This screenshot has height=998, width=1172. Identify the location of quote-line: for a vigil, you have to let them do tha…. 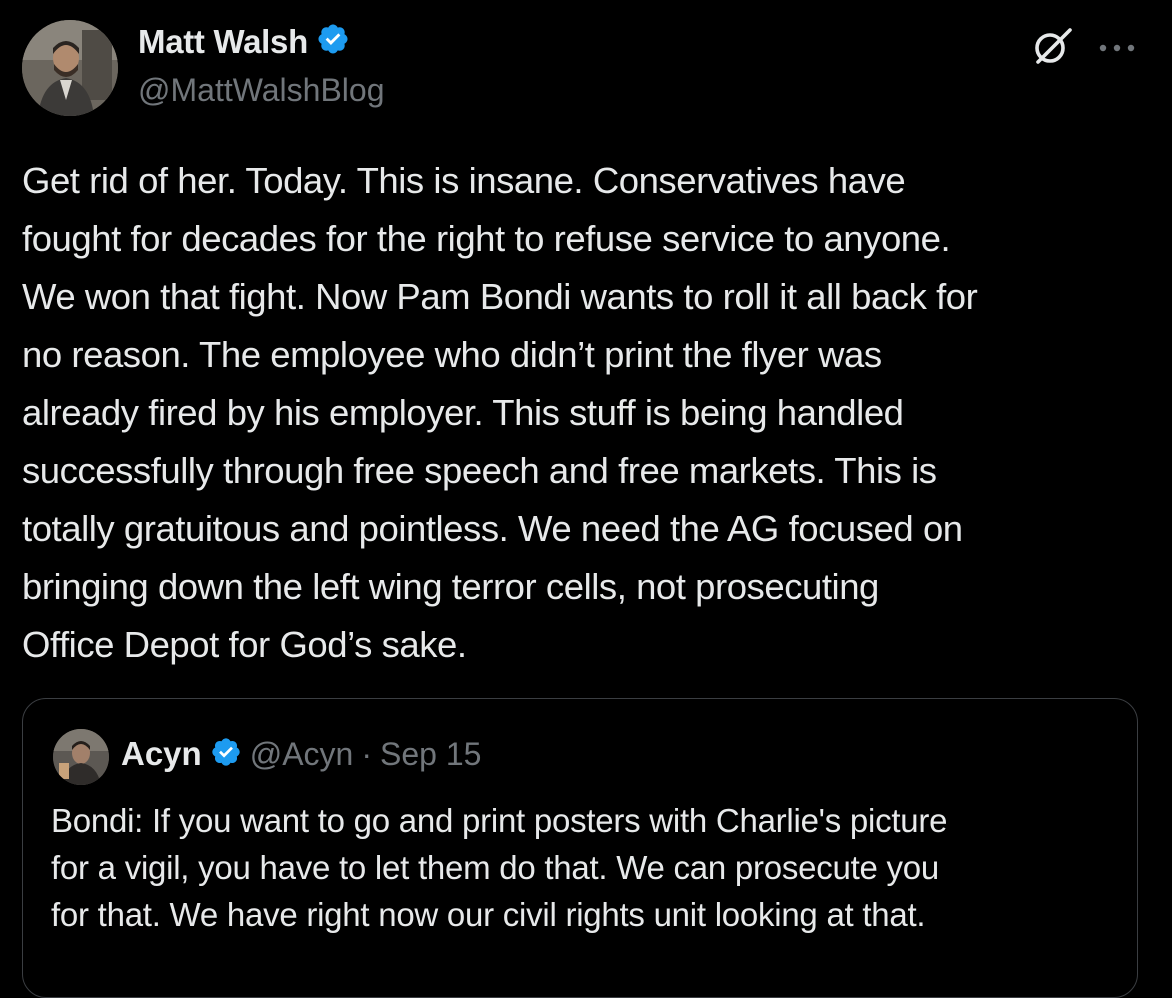
(495, 867).